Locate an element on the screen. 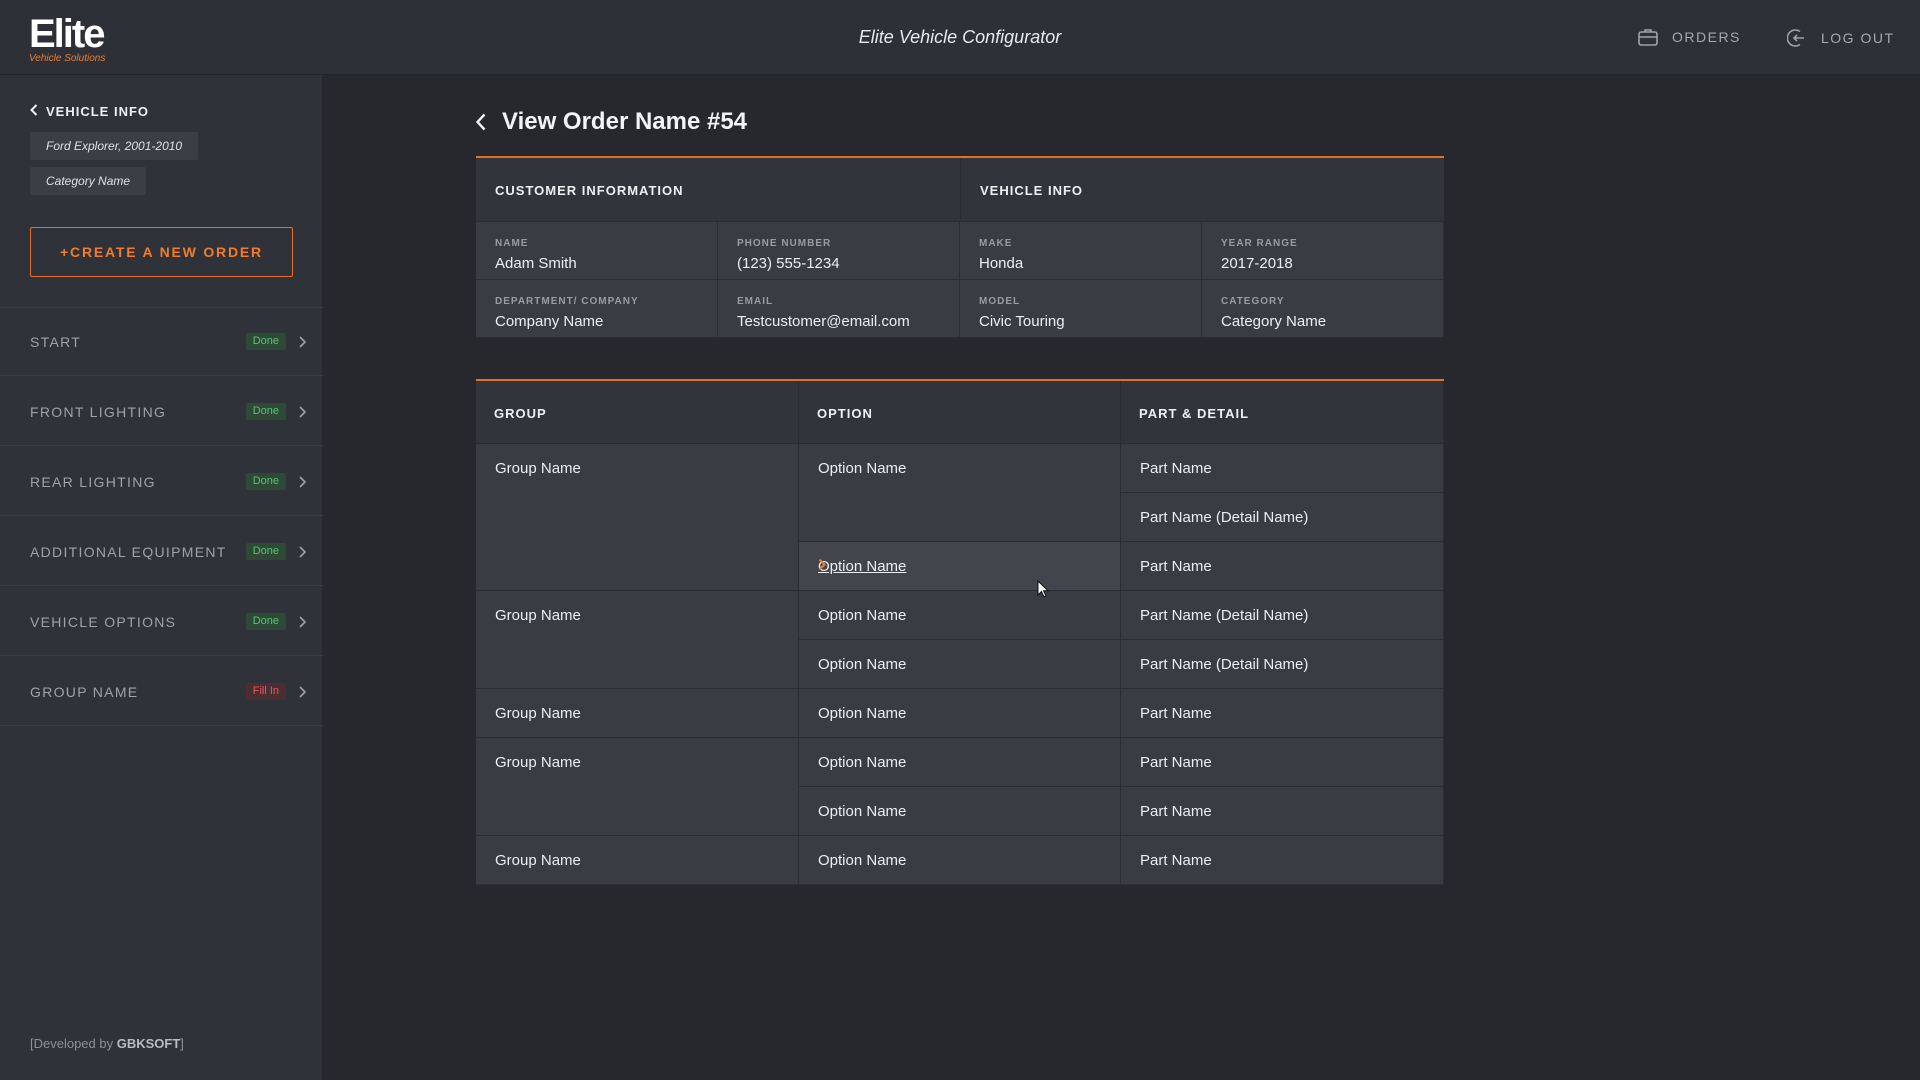 The width and height of the screenshot is (1920, 1080). field-label: EMAIL is located at coordinates (755, 301).